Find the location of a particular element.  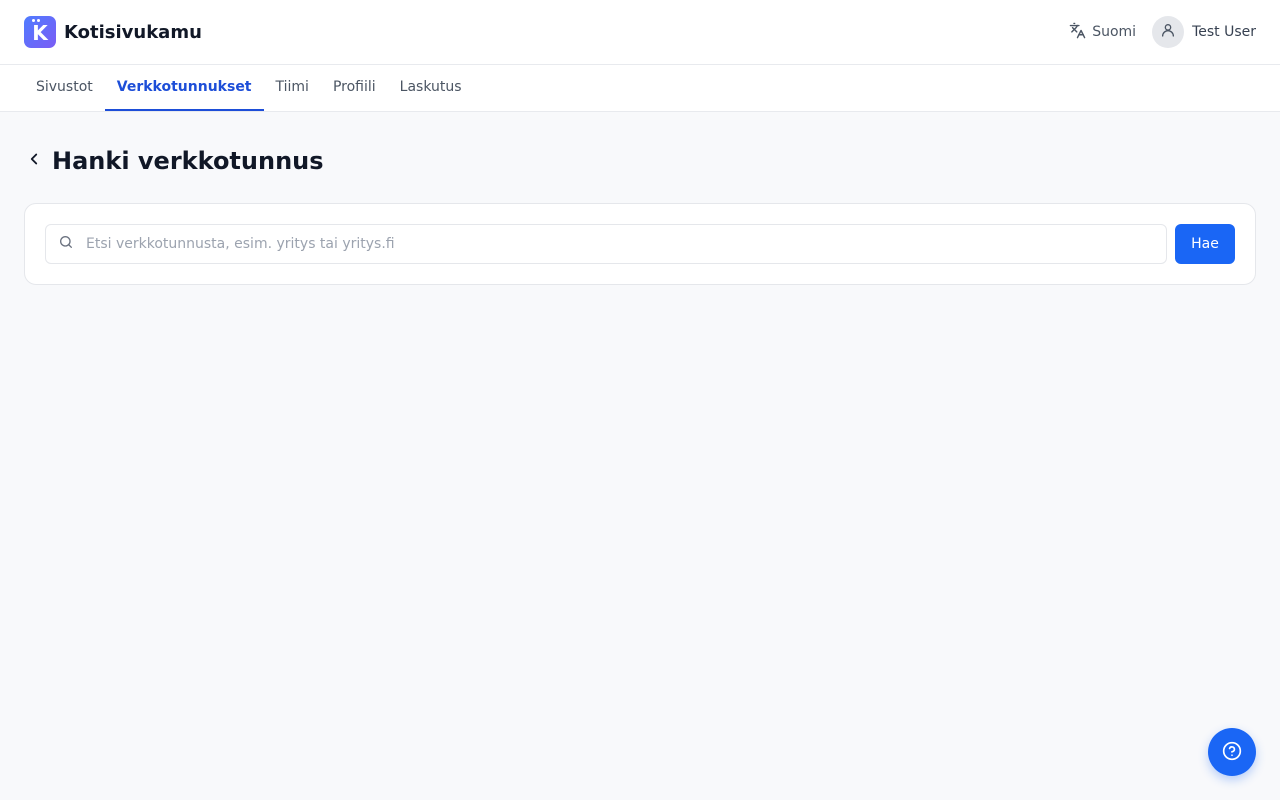

back-button is located at coordinates (34, 161).